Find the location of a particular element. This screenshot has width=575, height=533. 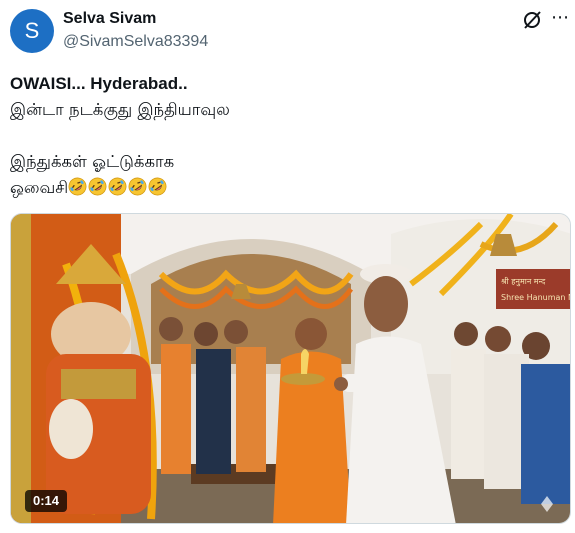

post-line-1: OWAISI... Hyderabad.. is located at coordinates (99, 83).